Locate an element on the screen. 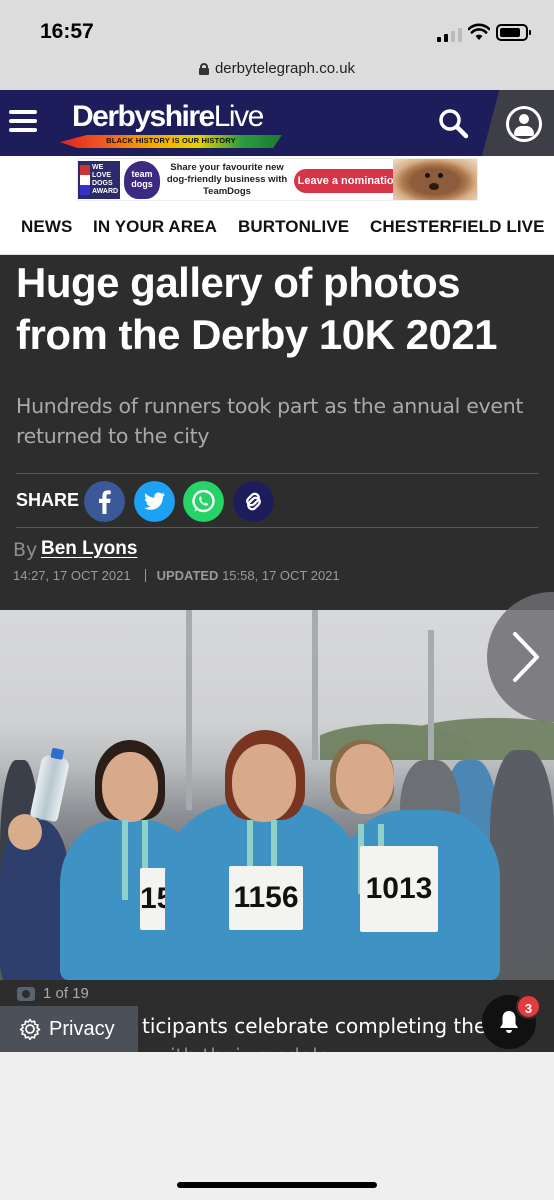  logo-text-light: Live is located at coordinates (239, 116).